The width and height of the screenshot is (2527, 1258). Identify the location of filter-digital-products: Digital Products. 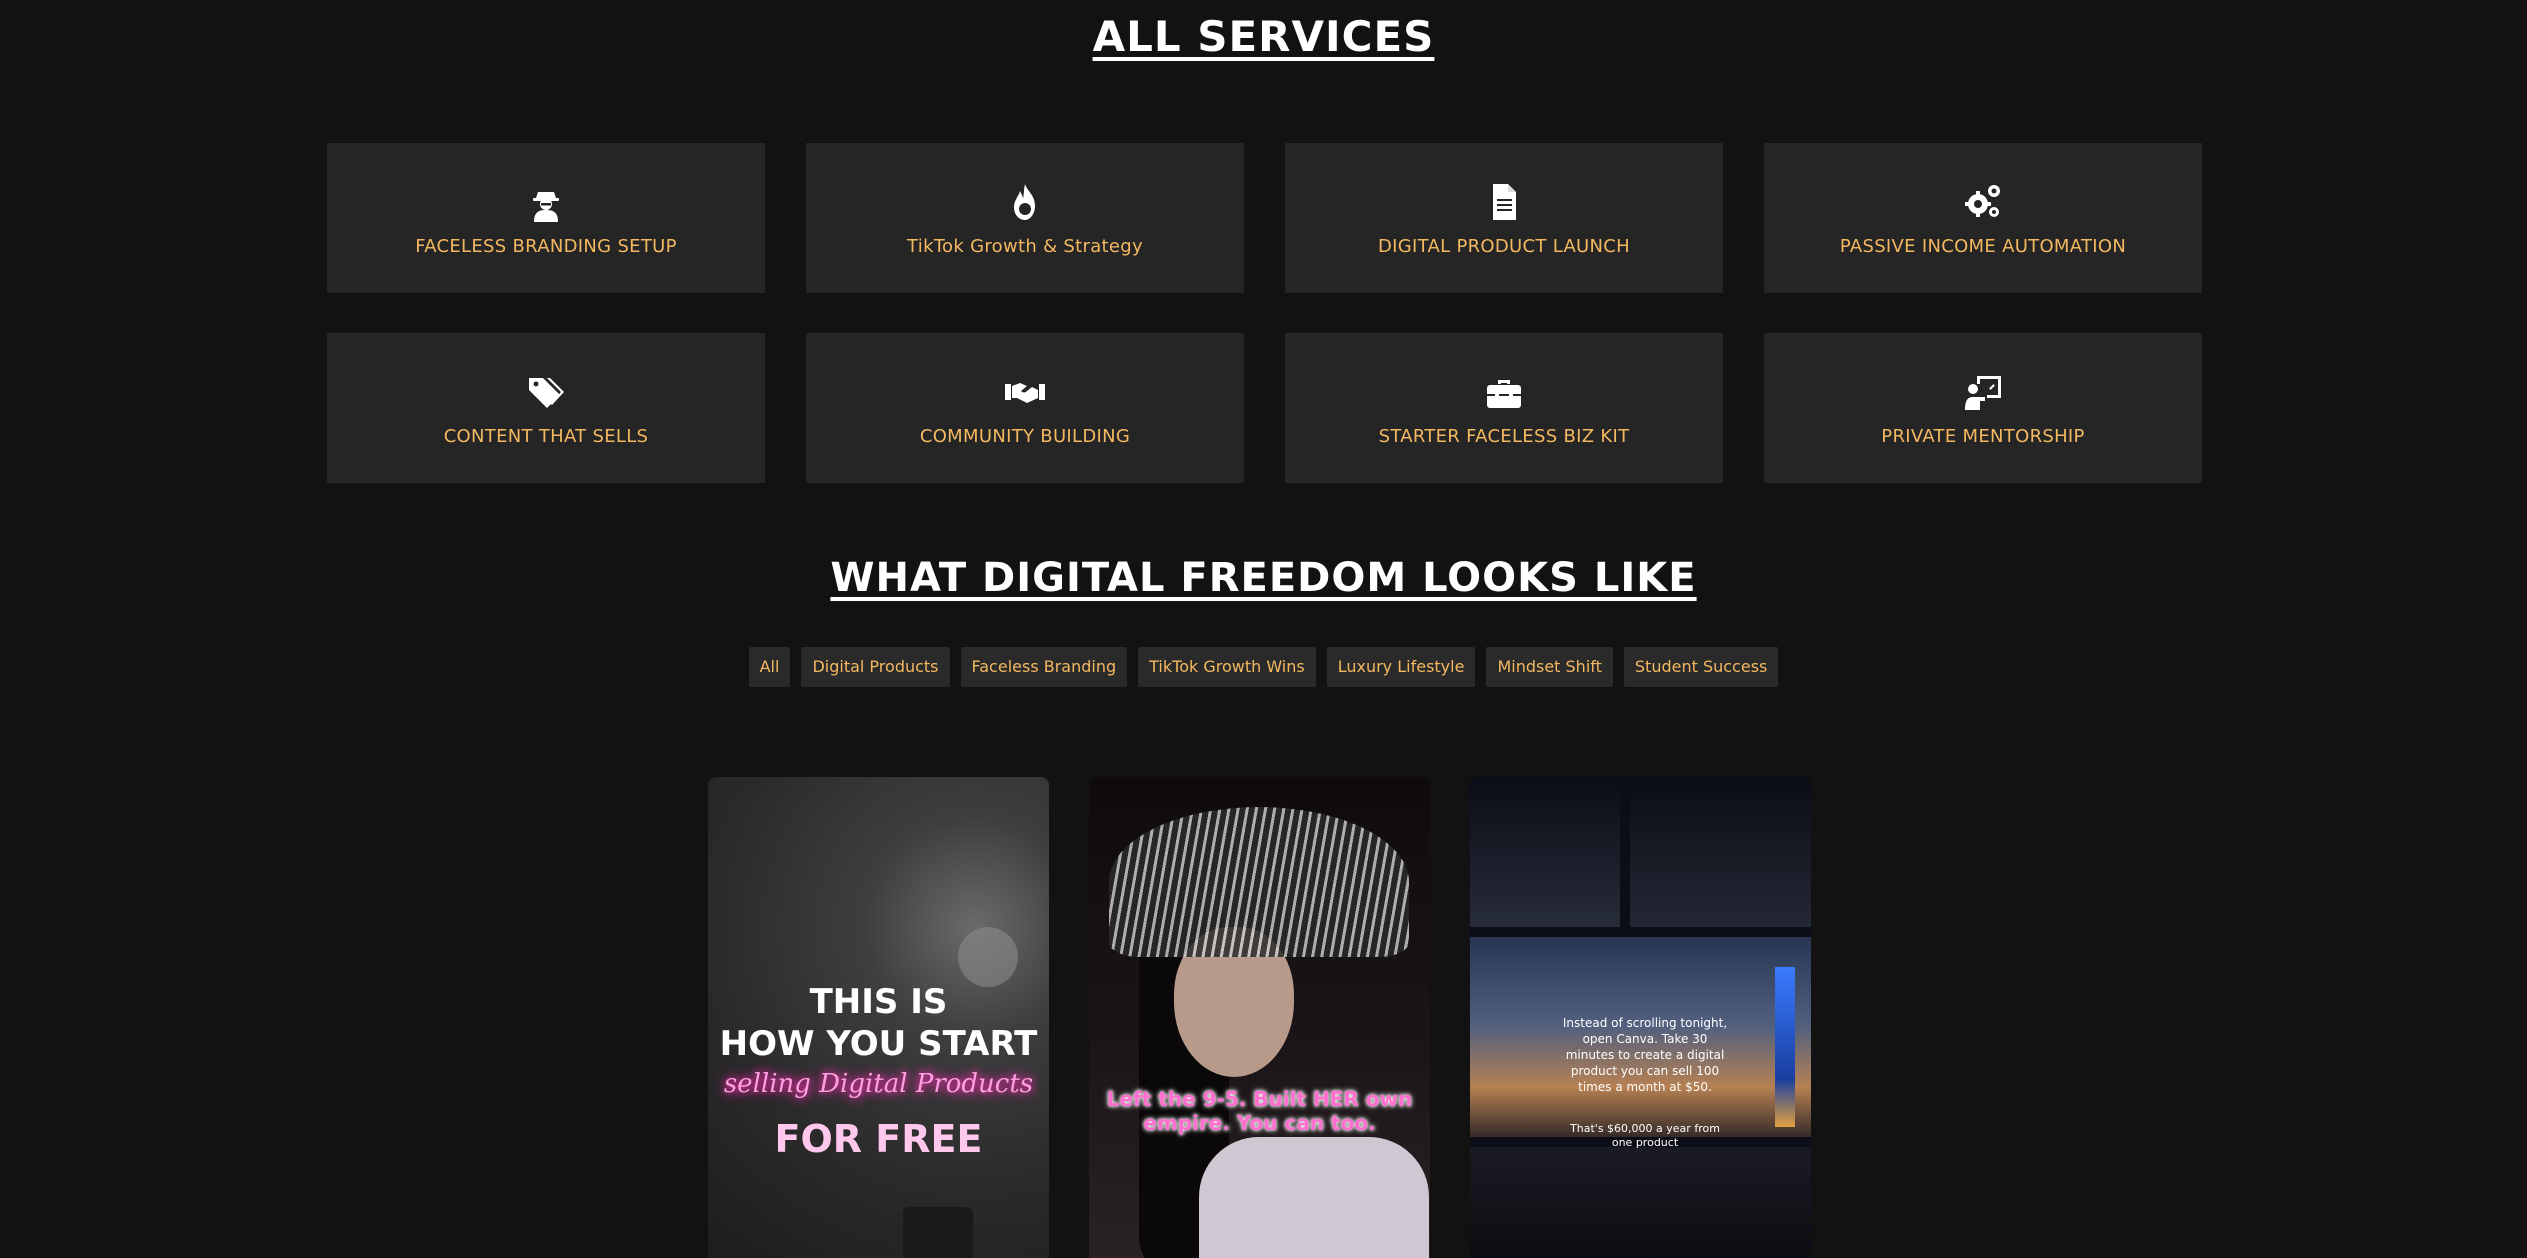
(875, 667).